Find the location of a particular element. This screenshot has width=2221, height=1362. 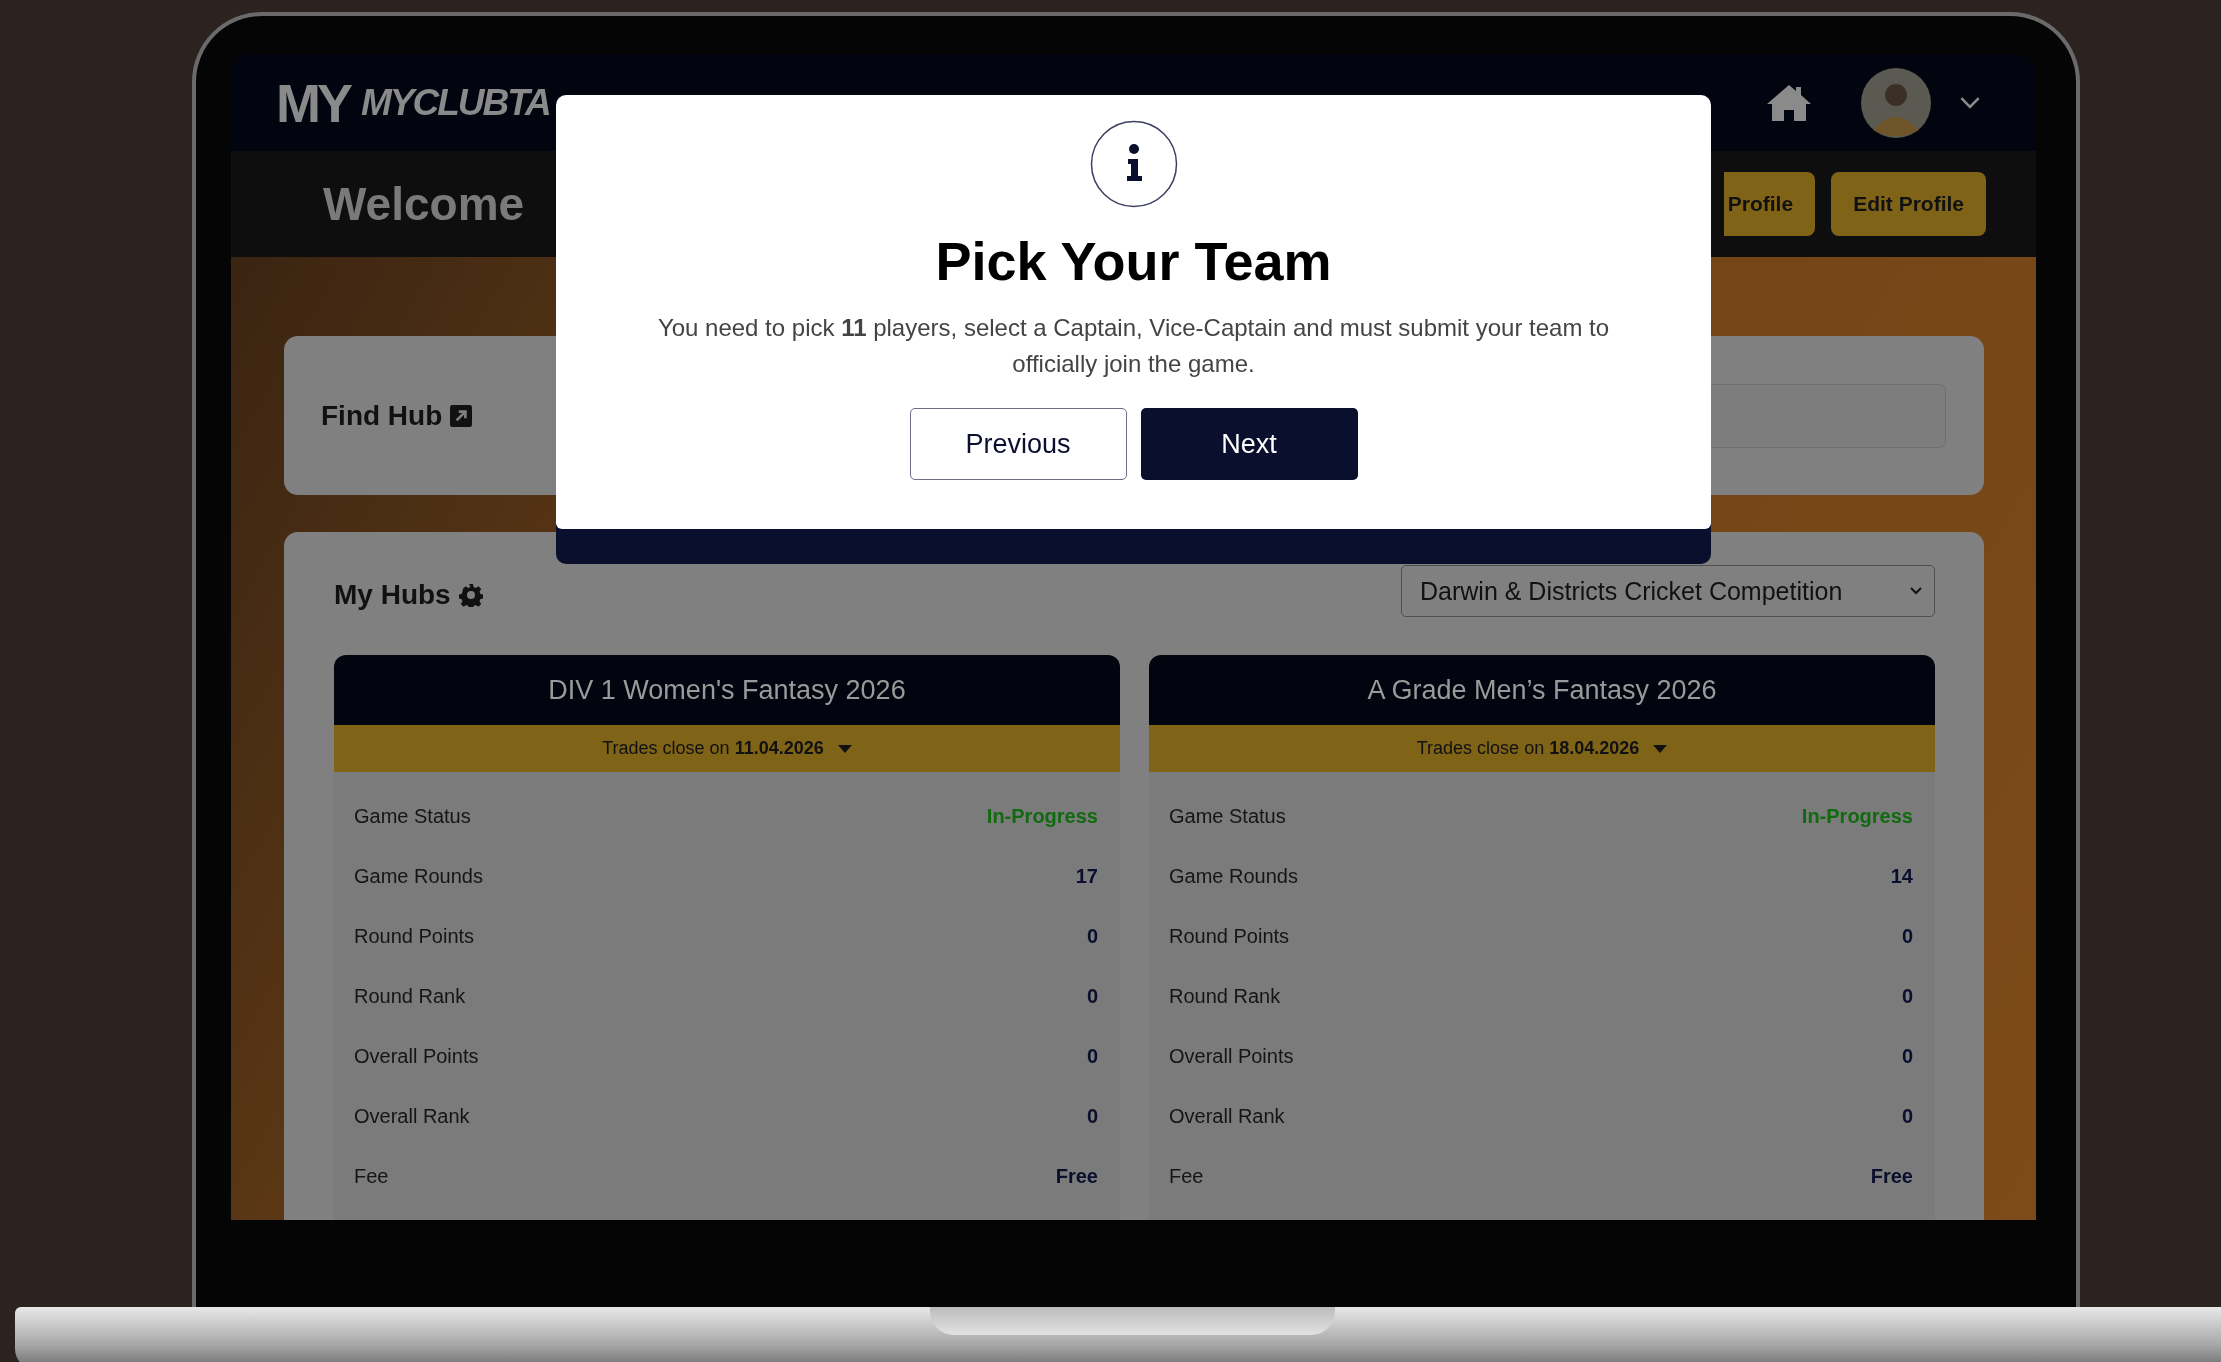

next-button: Next is located at coordinates (1249, 444).